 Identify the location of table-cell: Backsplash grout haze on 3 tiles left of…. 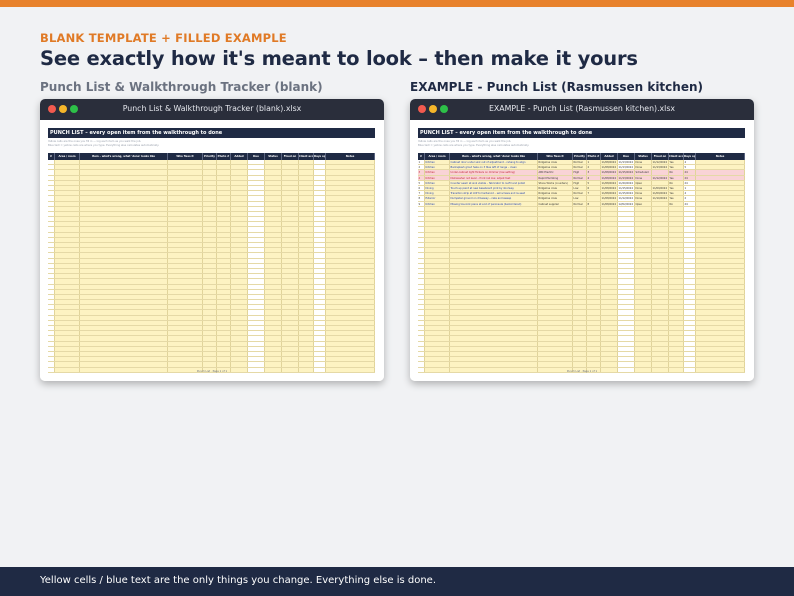
(494, 167).